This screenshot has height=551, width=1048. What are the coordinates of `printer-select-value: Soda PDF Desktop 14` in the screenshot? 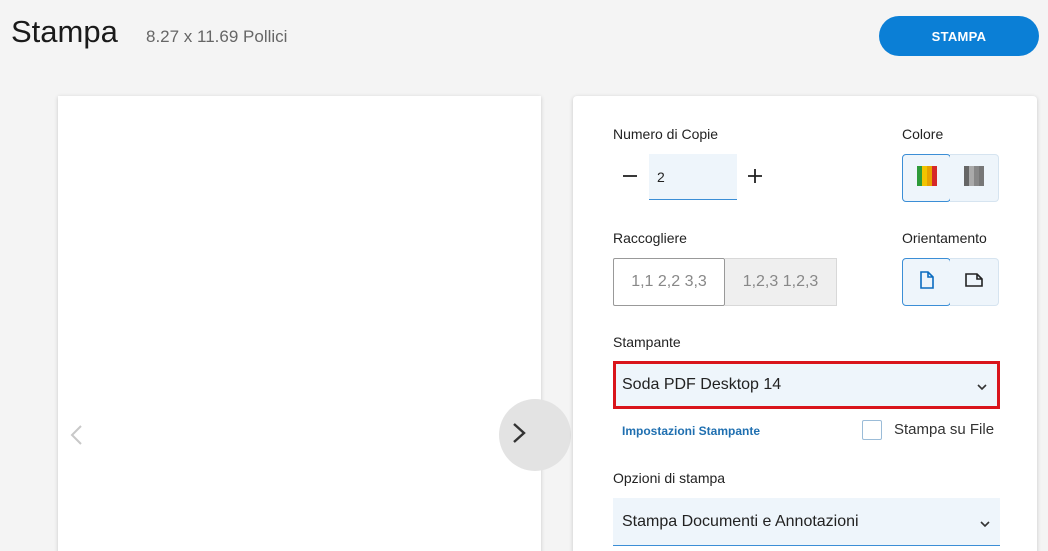 It's located at (702, 384).